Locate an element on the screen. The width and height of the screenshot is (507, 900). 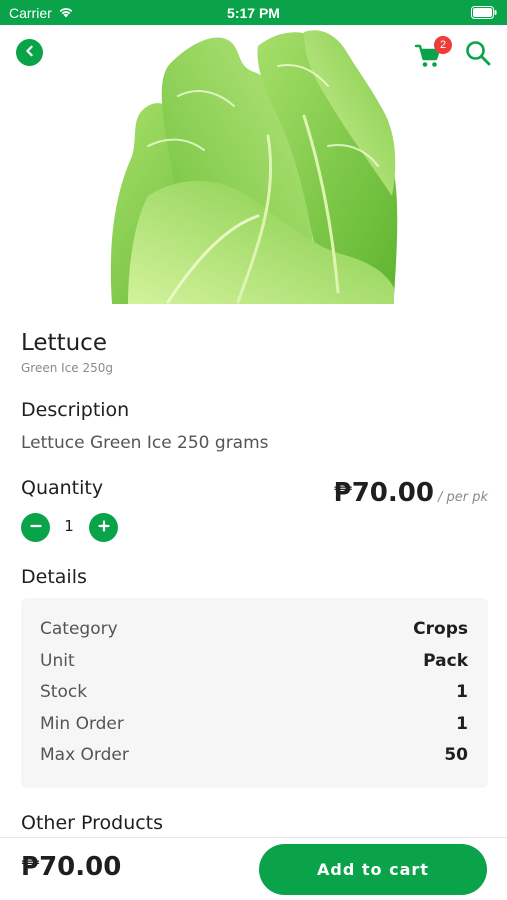
detail-label: Min Order is located at coordinates (82, 724).